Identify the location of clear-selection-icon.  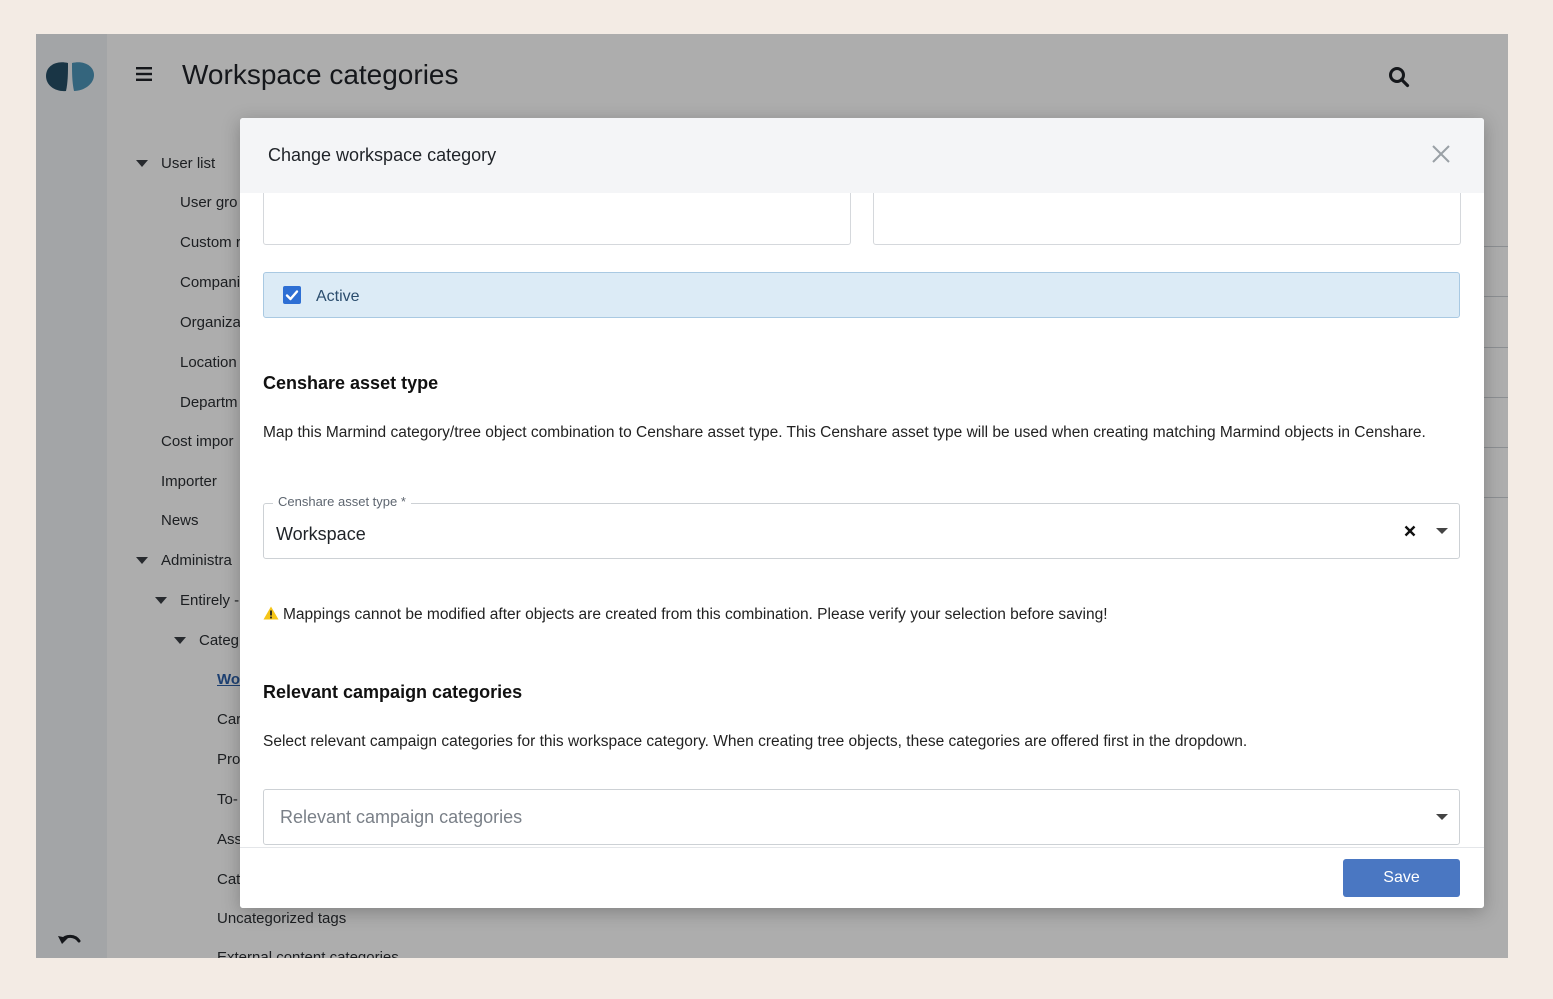
(1410, 531).